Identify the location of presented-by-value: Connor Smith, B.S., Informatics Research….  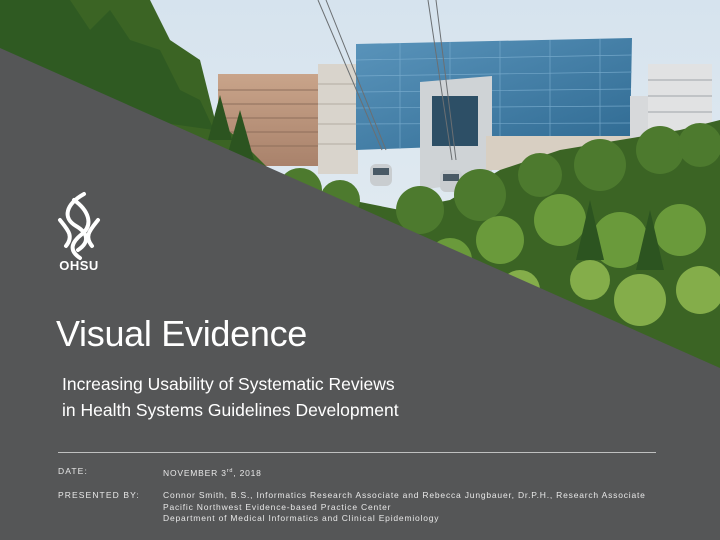
(404, 507).